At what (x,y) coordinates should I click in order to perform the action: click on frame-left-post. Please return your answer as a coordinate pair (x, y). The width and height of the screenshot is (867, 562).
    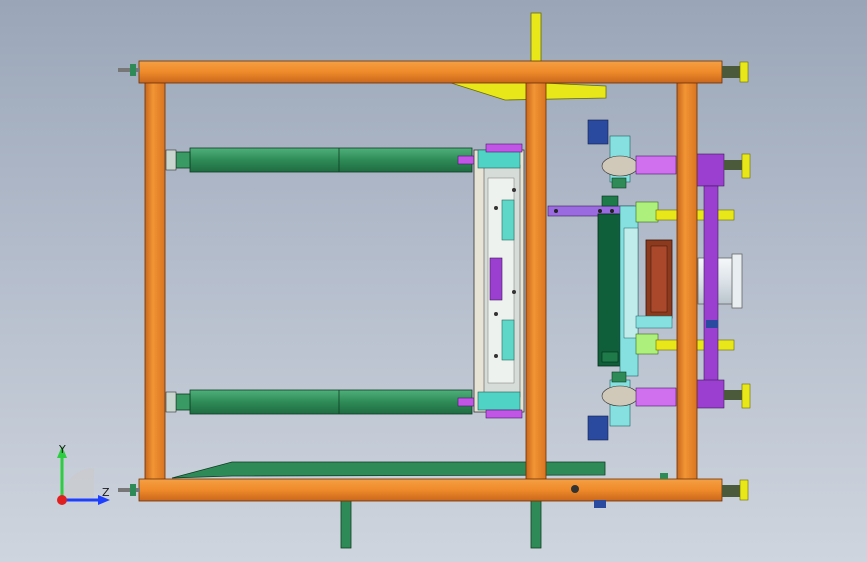
    Looking at the image, I should click on (155, 281).